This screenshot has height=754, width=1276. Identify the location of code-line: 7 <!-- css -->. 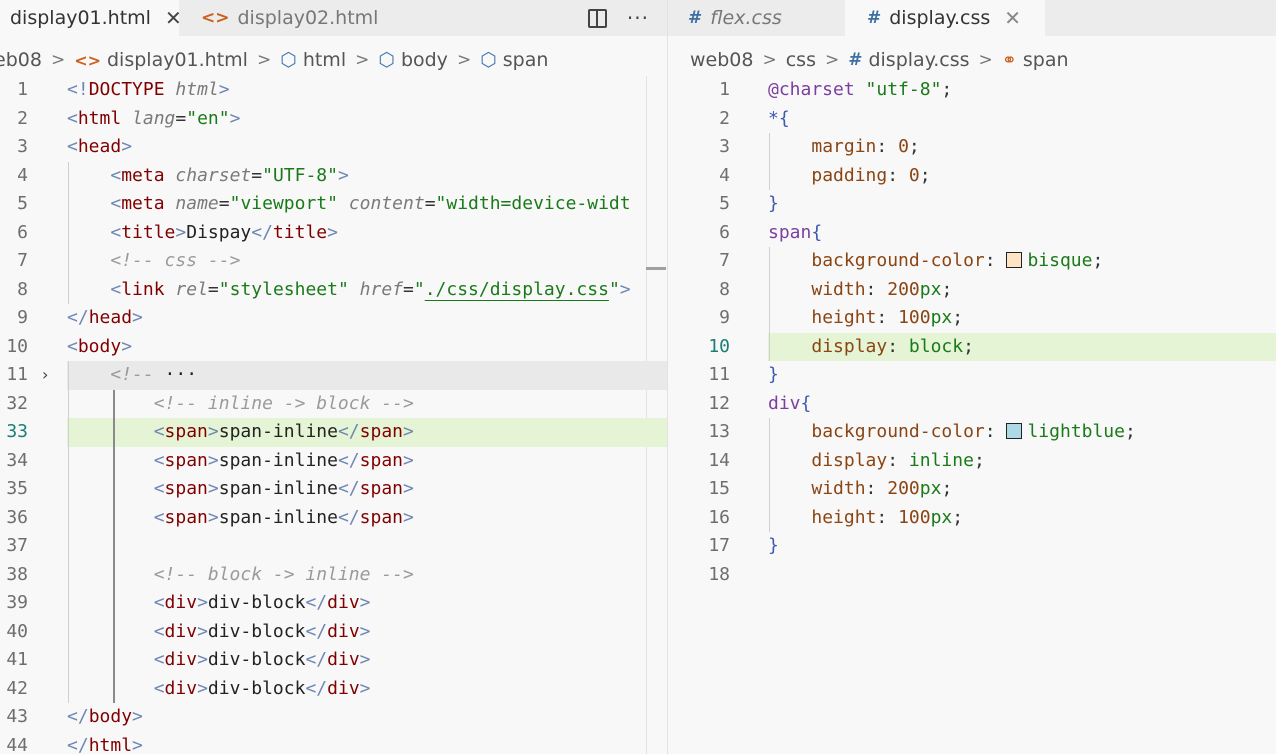
(333, 261).